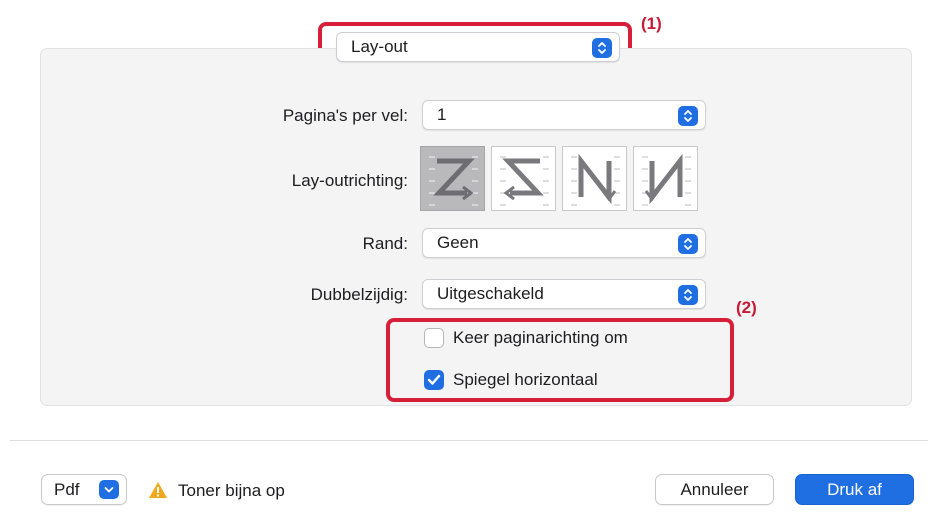 This screenshot has width=928, height=521. Describe the element at coordinates (359, 294) in the screenshot. I see `two-sided-label: Dubbelzijdig:` at that location.